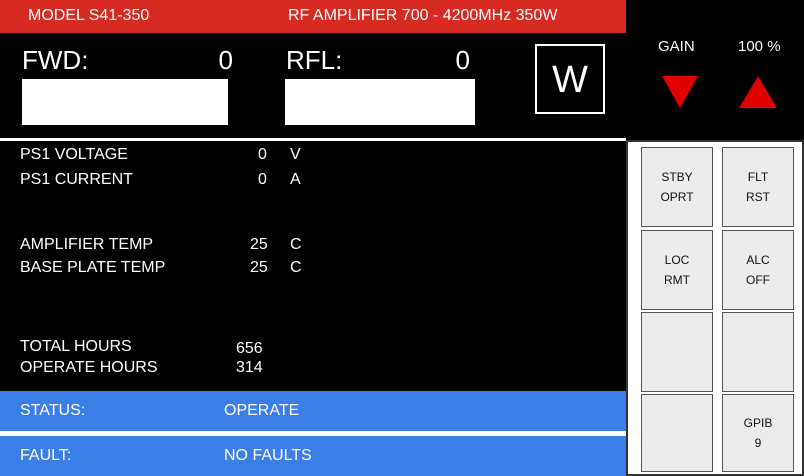  I want to click on gain-down-arrow-icon, so click(680, 92).